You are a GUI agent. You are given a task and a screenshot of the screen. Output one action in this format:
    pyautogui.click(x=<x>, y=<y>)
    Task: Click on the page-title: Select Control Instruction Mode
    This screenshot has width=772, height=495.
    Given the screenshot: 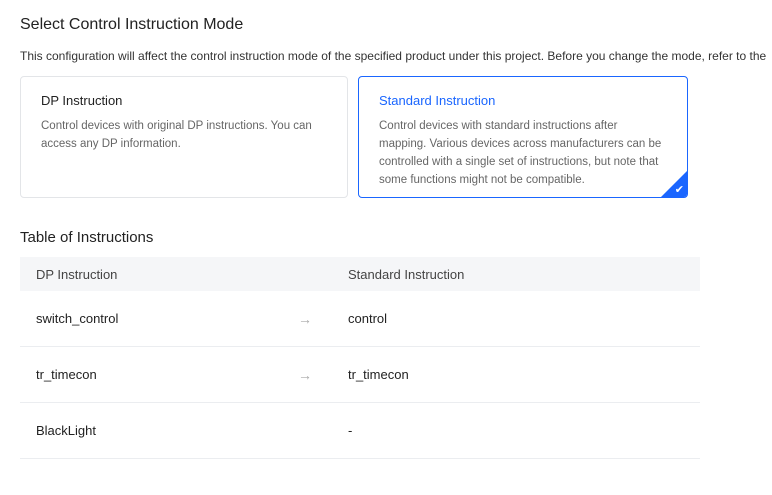 What is the action you would take?
    pyautogui.click(x=132, y=24)
    